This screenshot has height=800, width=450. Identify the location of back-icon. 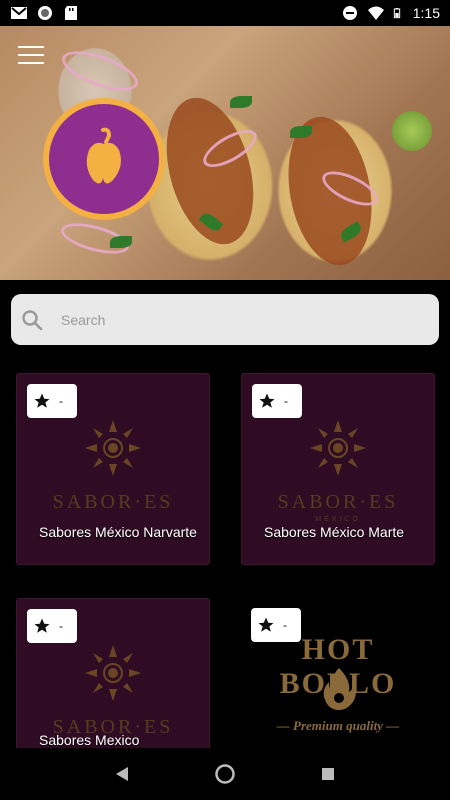
(121, 774).